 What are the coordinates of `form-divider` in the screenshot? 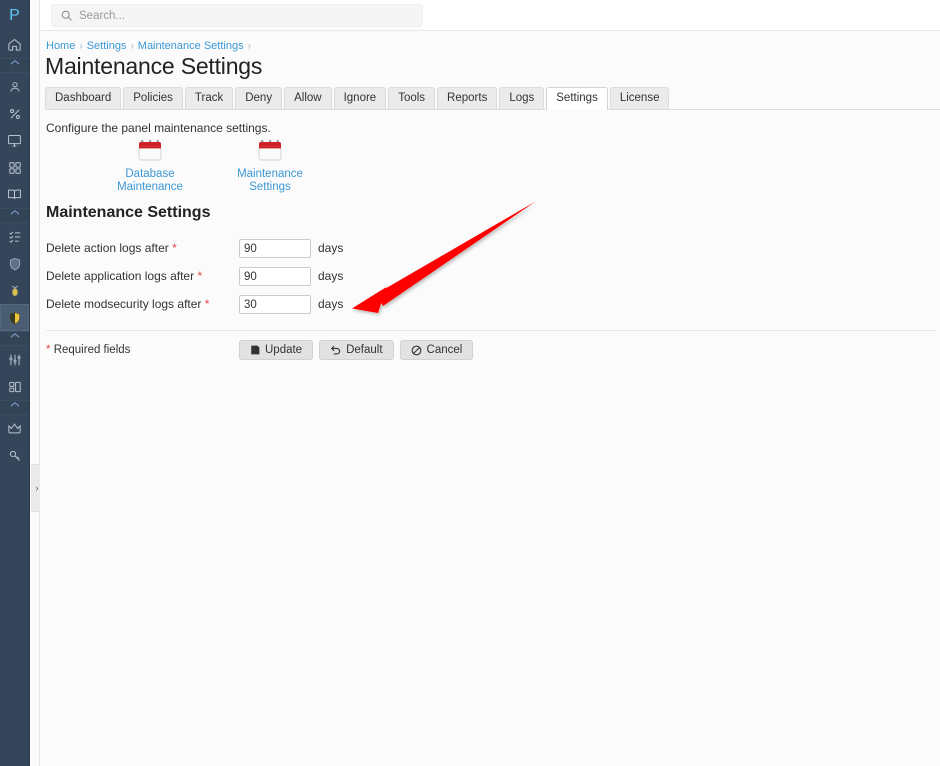 It's located at (491, 330).